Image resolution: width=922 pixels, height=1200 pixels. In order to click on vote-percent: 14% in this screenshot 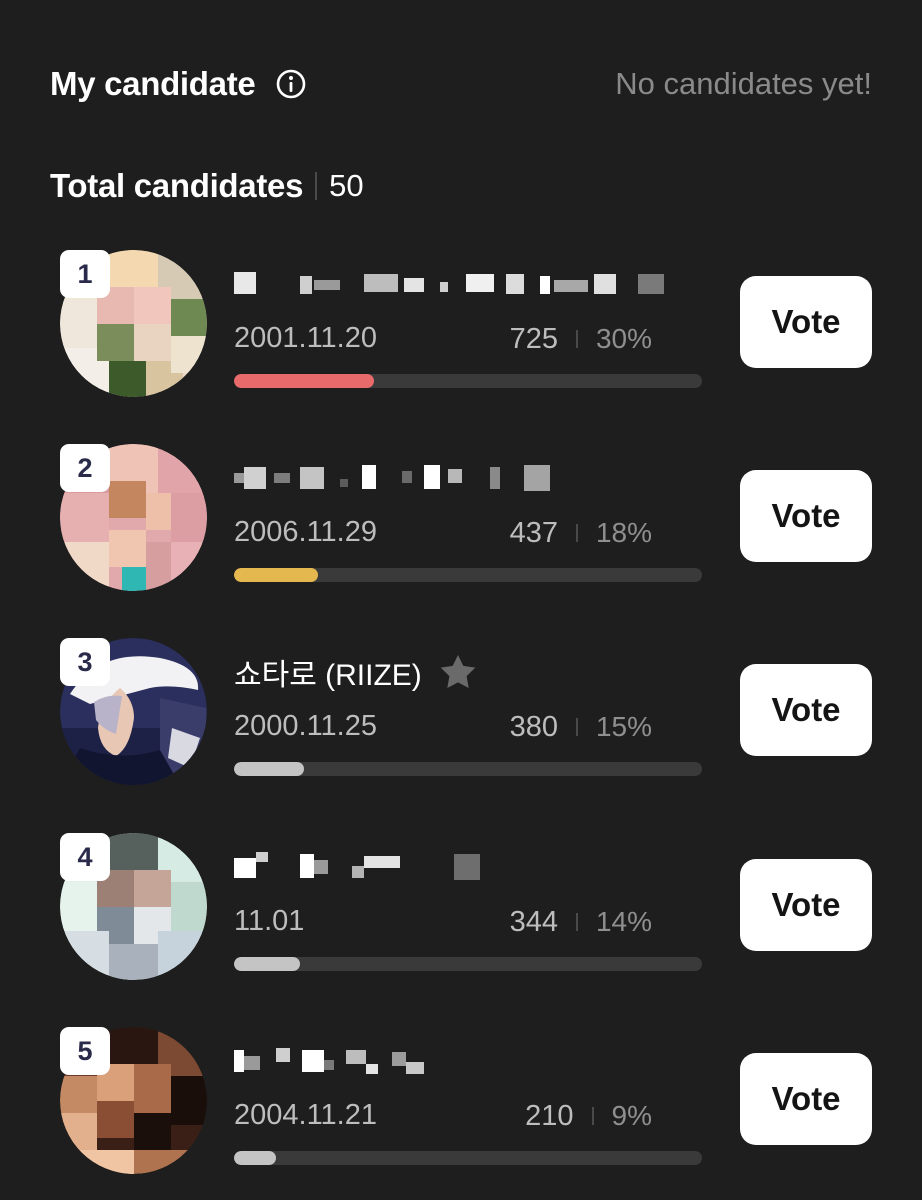, I will do `click(623, 921)`.